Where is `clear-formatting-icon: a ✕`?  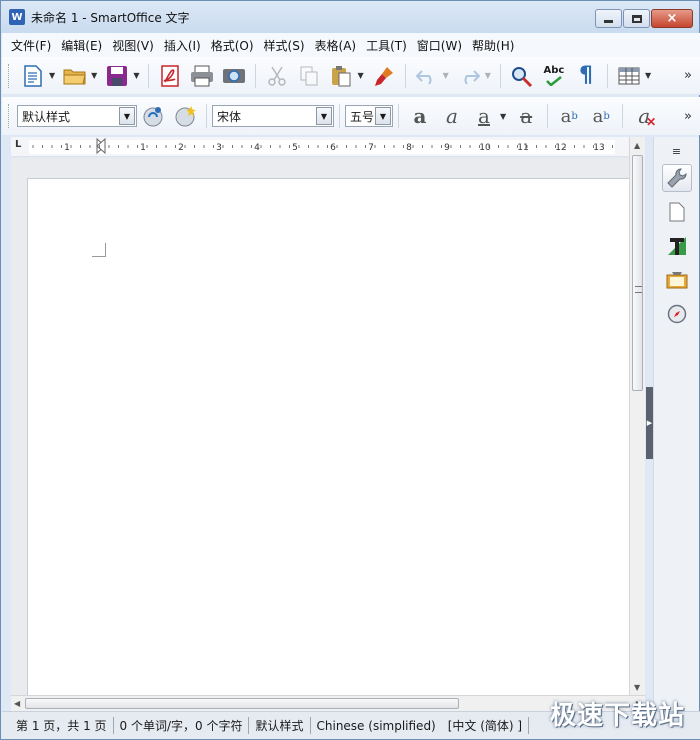
clear-formatting-icon: a ✕ is located at coordinates (644, 116).